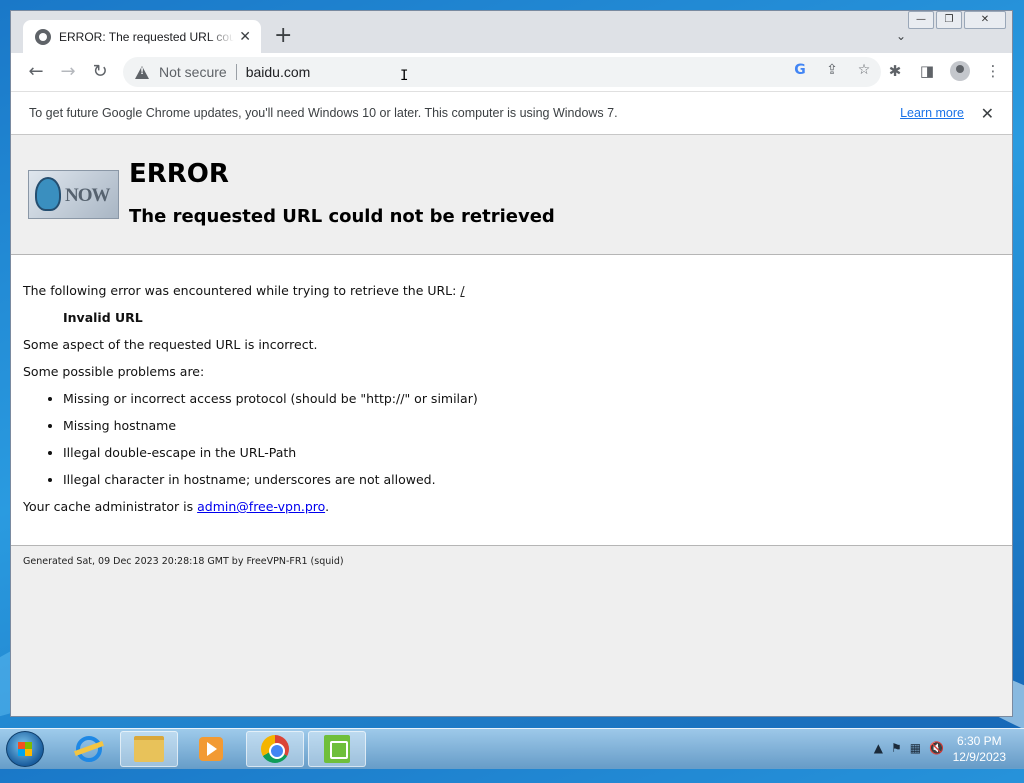  What do you see at coordinates (979, 741) in the screenshot?
I see `clock-time: 6:30 PM` at bounding box center [979, 741].